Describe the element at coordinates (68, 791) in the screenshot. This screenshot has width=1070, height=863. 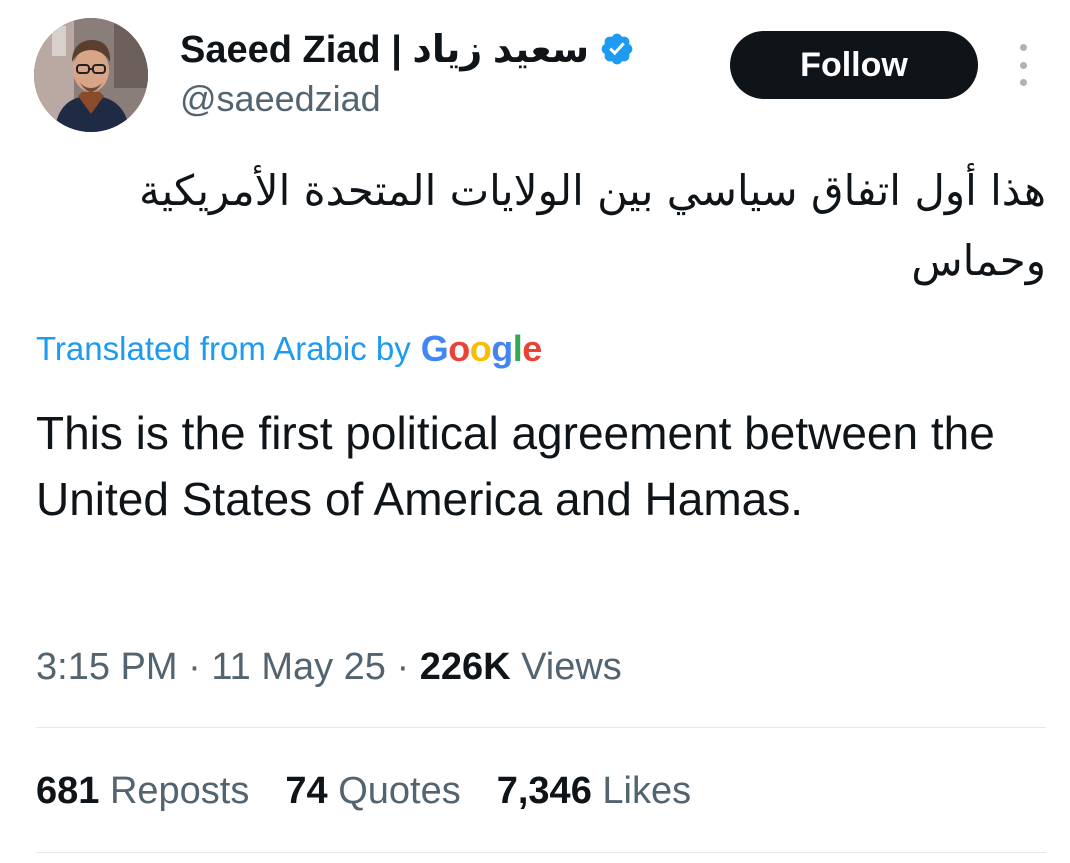
I see `reposts-count: 681` at that location.